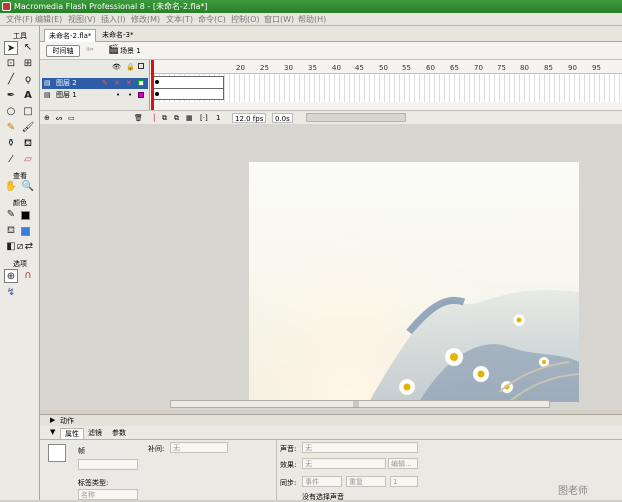 Image resolution: width=622 pixels, height=502 pixels. I want to click on text-tool-icon: A, so click(28, 96).